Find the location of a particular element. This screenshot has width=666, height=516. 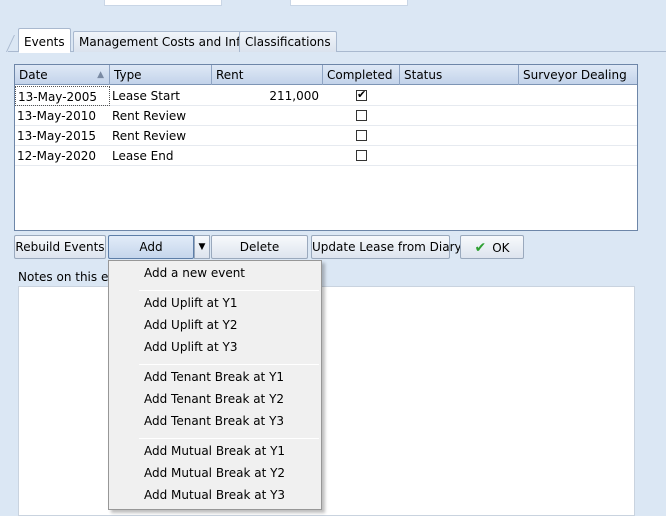

column-label: Surveyor Dealing is located at coordinates (575, 75).